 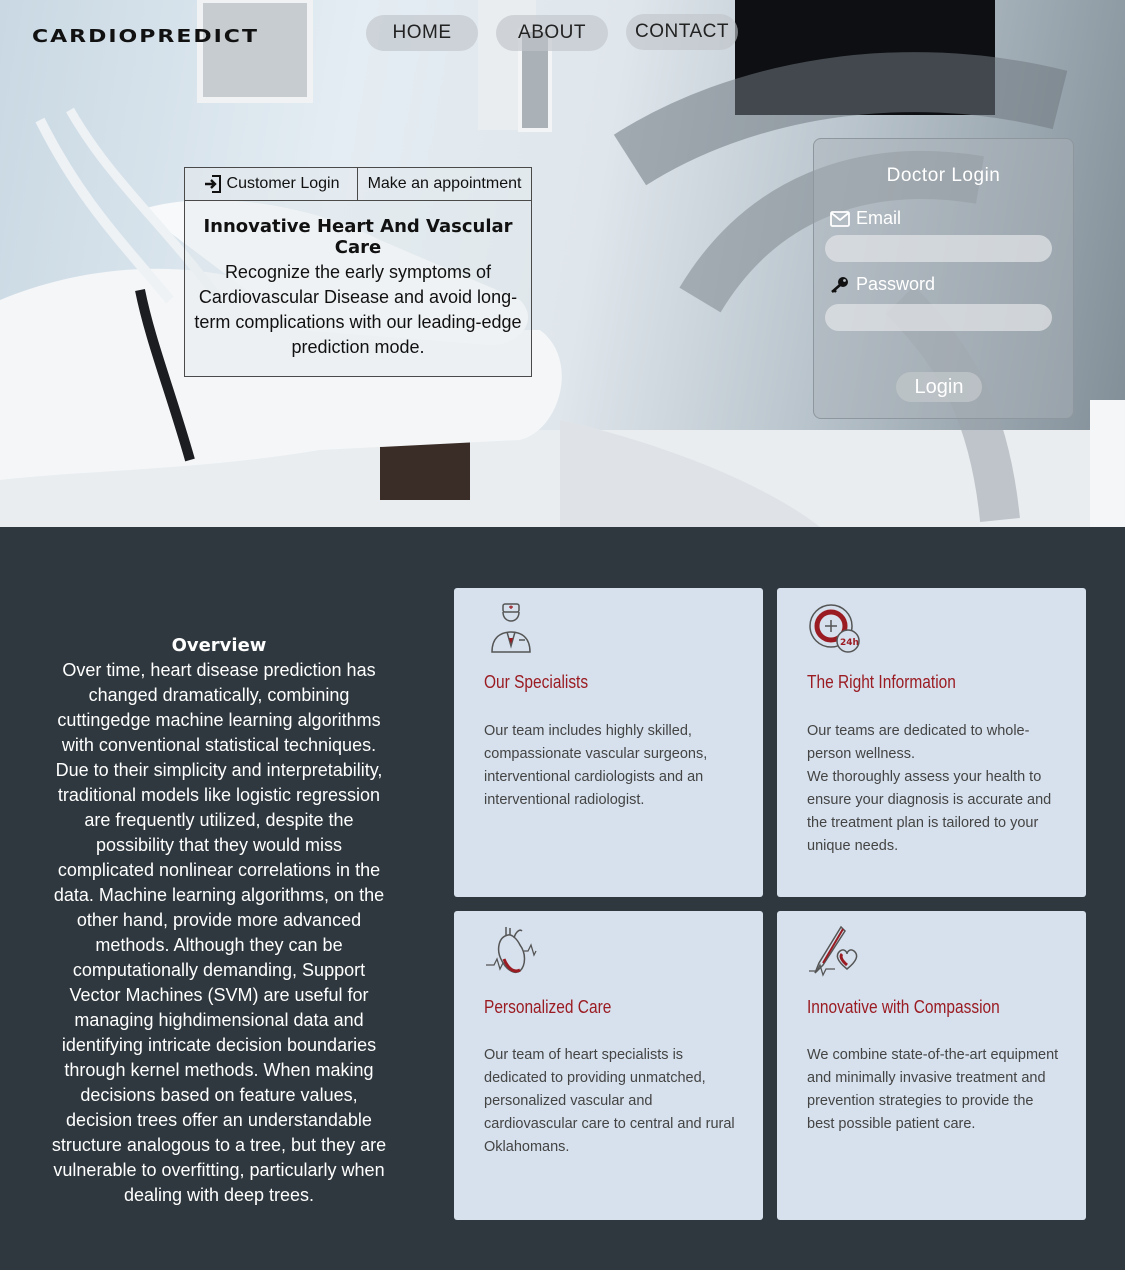 What do you see at coordinates (422, 33) in the screenshot?
I see `nav-home-button: HOME` at bounding box center [422, 33].